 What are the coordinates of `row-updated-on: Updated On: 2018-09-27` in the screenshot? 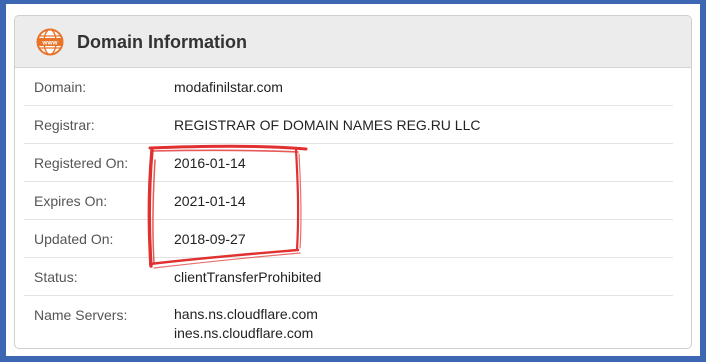 It's located at (348, 239).